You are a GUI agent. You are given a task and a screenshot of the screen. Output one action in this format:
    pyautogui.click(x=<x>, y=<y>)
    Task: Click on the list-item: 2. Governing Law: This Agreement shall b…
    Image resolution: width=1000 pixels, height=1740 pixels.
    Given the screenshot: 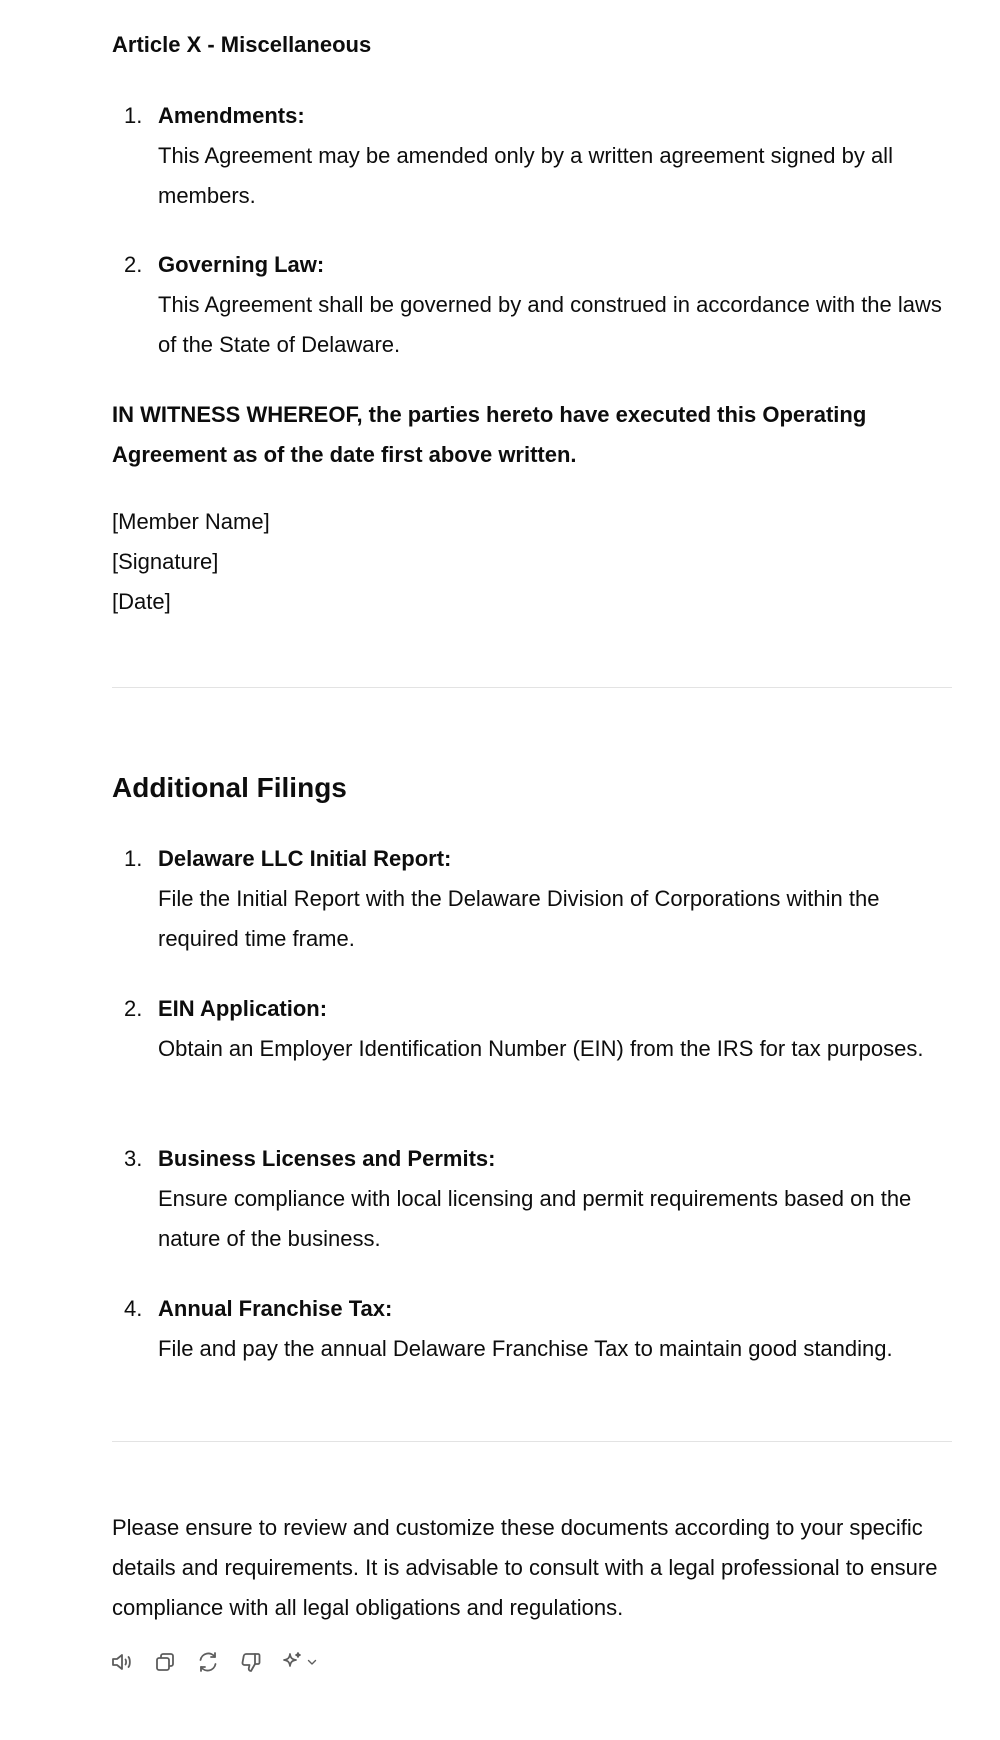 What is the action you would take?
    pyautogui.click(x=532, y=305)
    